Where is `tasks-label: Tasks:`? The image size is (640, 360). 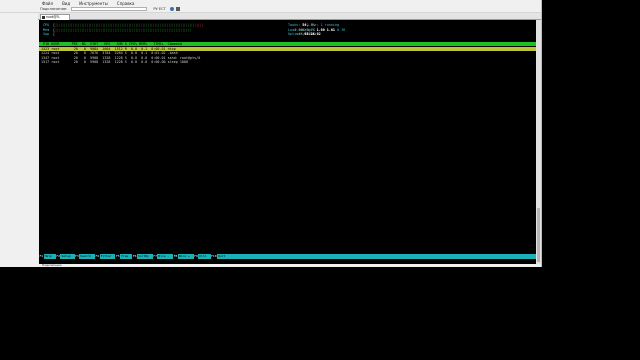 tasks-label: Tasks: is located at coordinates (294, 25).